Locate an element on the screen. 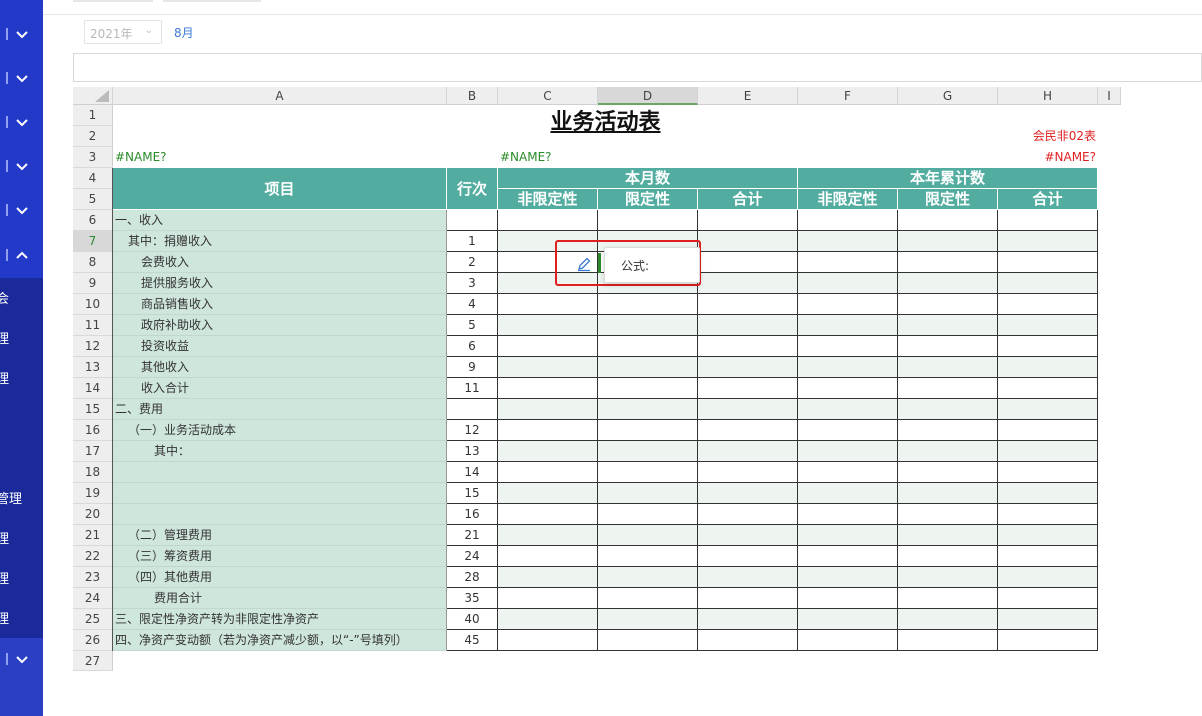 The height and width of the screenshot is (716, 1202). sidebar-item-label: 会 is located at coordinates (13, 297).